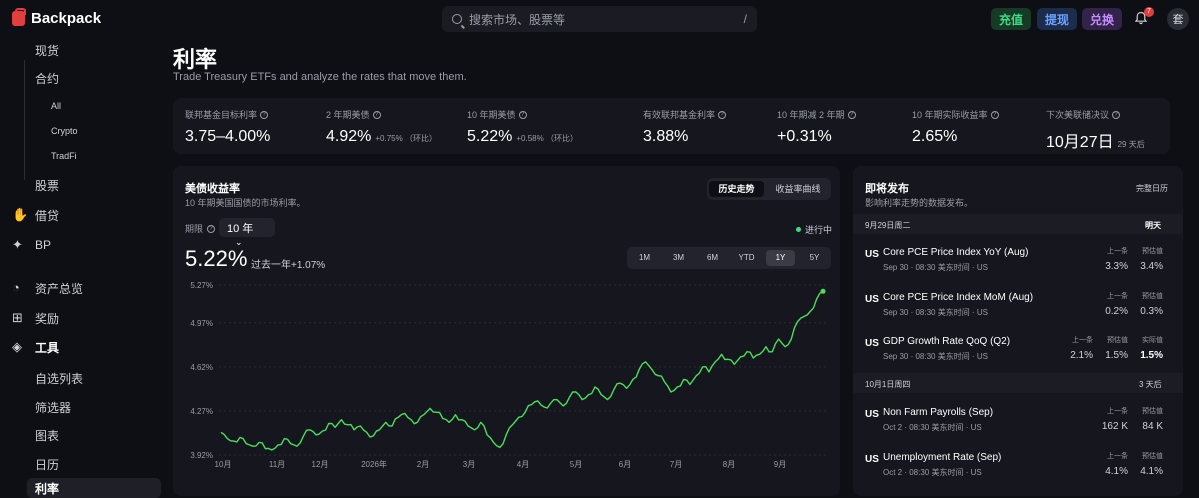  What do you see at coordinates (82, 215) in the screenshot?
I see `sidebar-item-lending: ✋ 借贷` at bounding box center [82, 215].